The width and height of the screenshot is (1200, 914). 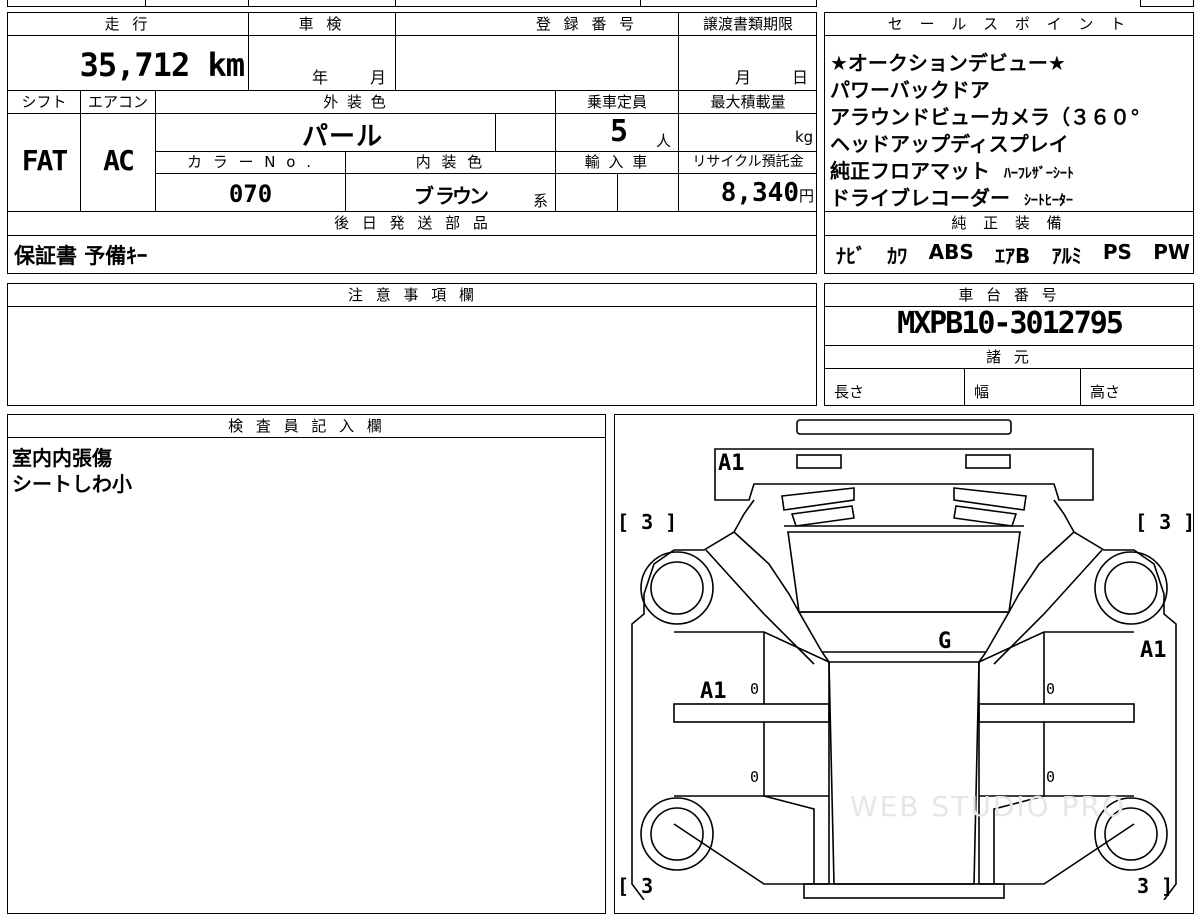 I want to click on spec-height: 高さ, so click(x=1105, y=392).